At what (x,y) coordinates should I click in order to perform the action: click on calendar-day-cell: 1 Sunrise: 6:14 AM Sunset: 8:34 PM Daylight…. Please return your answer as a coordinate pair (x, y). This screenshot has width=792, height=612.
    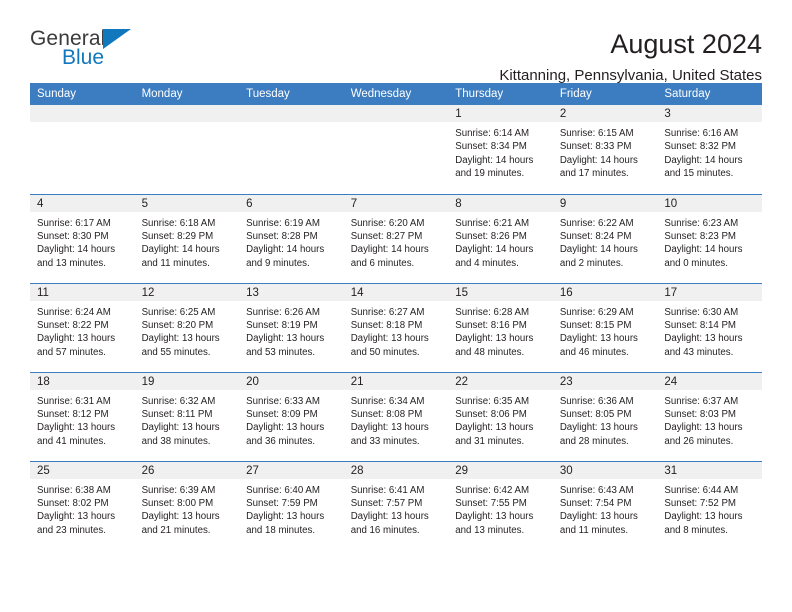
    Looking at the image, I should click on (500, 149).